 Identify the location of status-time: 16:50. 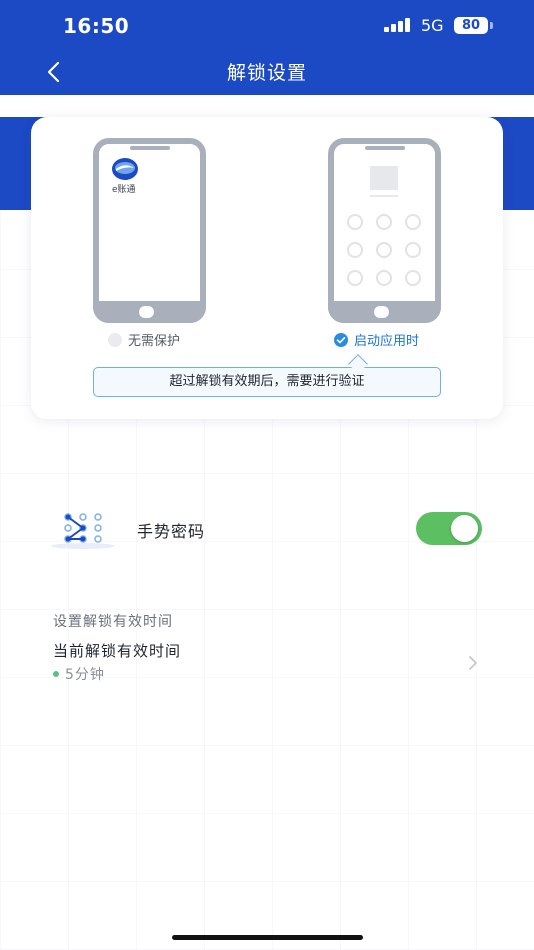
(96, 26).